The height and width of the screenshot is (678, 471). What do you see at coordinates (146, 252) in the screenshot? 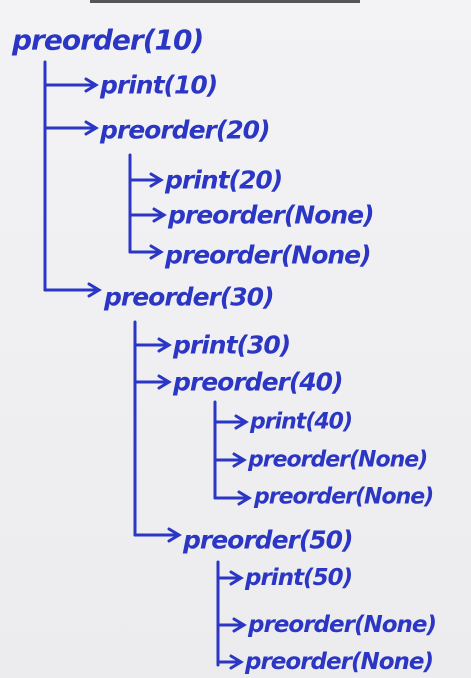
I see `arrow-none-b` at bounding box center [146, 252].